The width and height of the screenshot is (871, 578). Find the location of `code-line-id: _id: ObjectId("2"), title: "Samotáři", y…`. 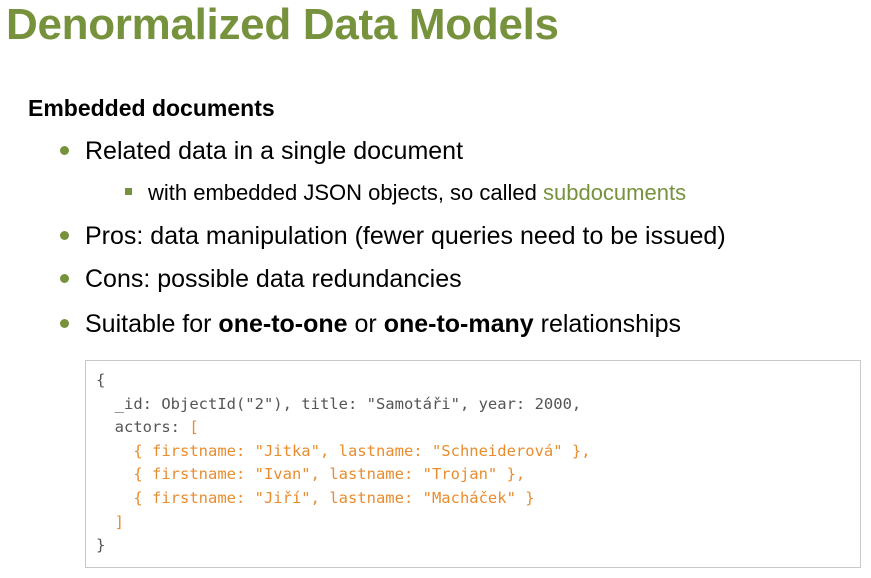

code-line-id: _id: ObjectId("2"), title: "Samotáři", y… is located at coordinates (339, 403).